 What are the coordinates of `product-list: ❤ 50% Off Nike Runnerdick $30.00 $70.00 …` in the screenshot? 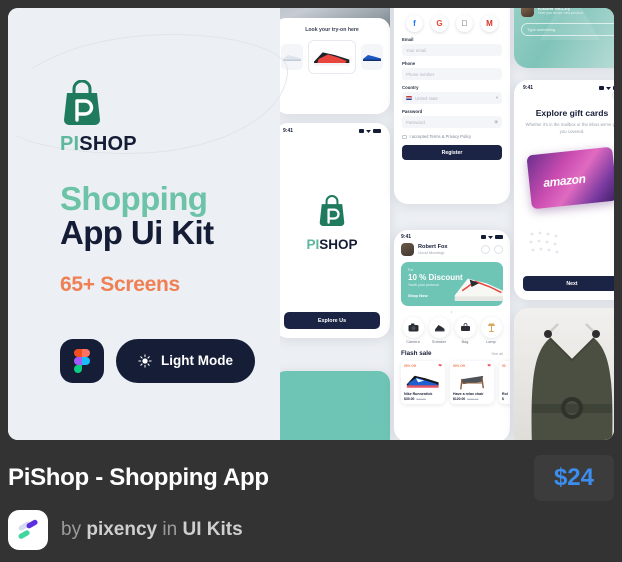 It's located at (455, 382).